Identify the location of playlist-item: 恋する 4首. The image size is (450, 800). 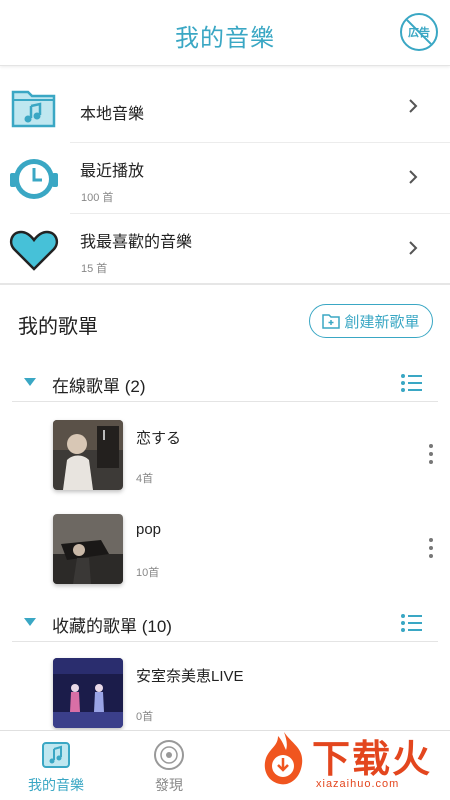
(225, 459).